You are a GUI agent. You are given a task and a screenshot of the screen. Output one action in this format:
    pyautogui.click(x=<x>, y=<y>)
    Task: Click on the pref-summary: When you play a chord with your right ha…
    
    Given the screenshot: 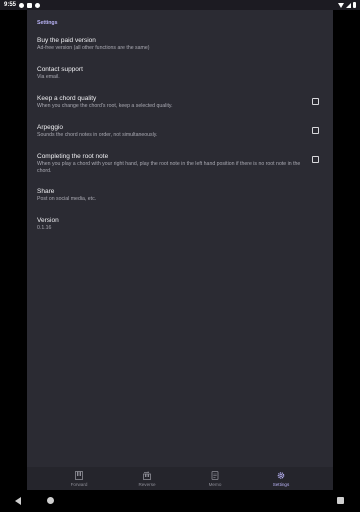 What is the action you would take?
    pyautogui.click(x=169, y=167)
    